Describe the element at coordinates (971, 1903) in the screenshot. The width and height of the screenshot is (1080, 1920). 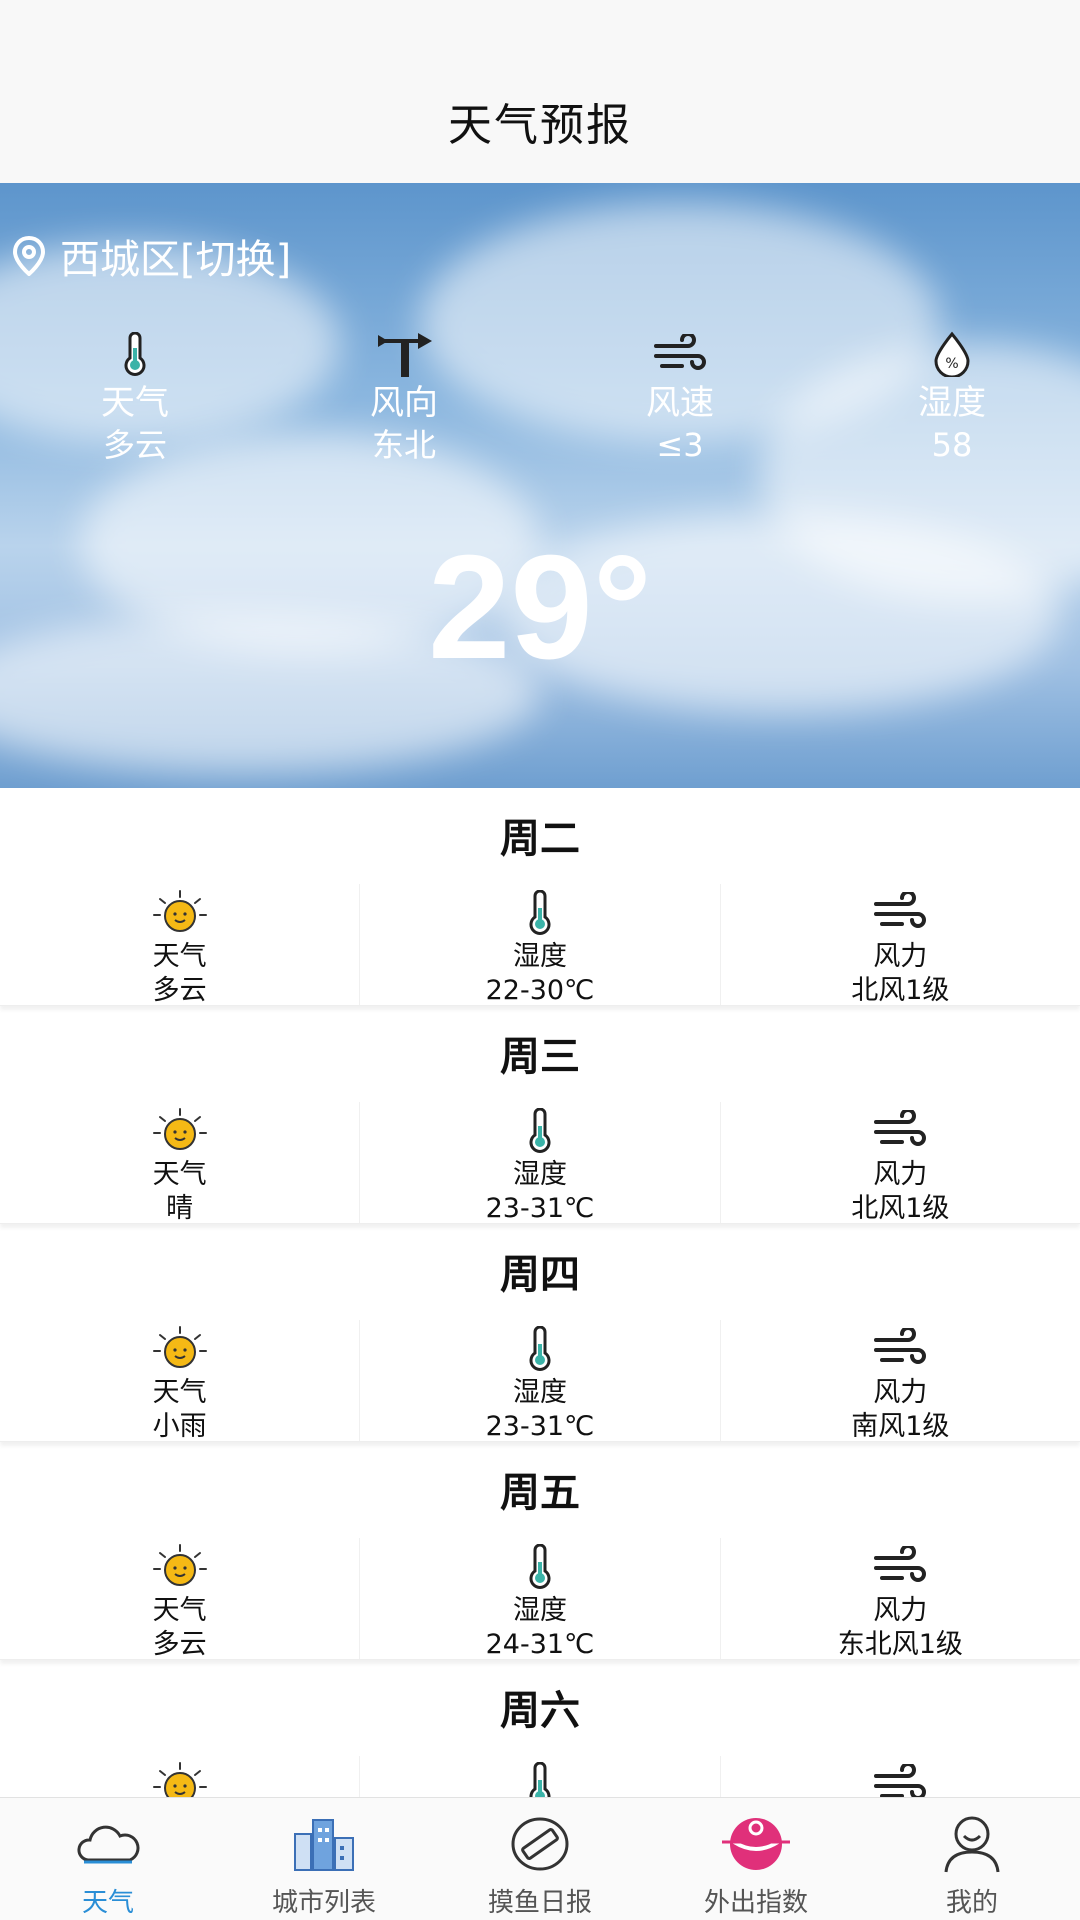
I see `tab-mine-label: 我的` at that location.